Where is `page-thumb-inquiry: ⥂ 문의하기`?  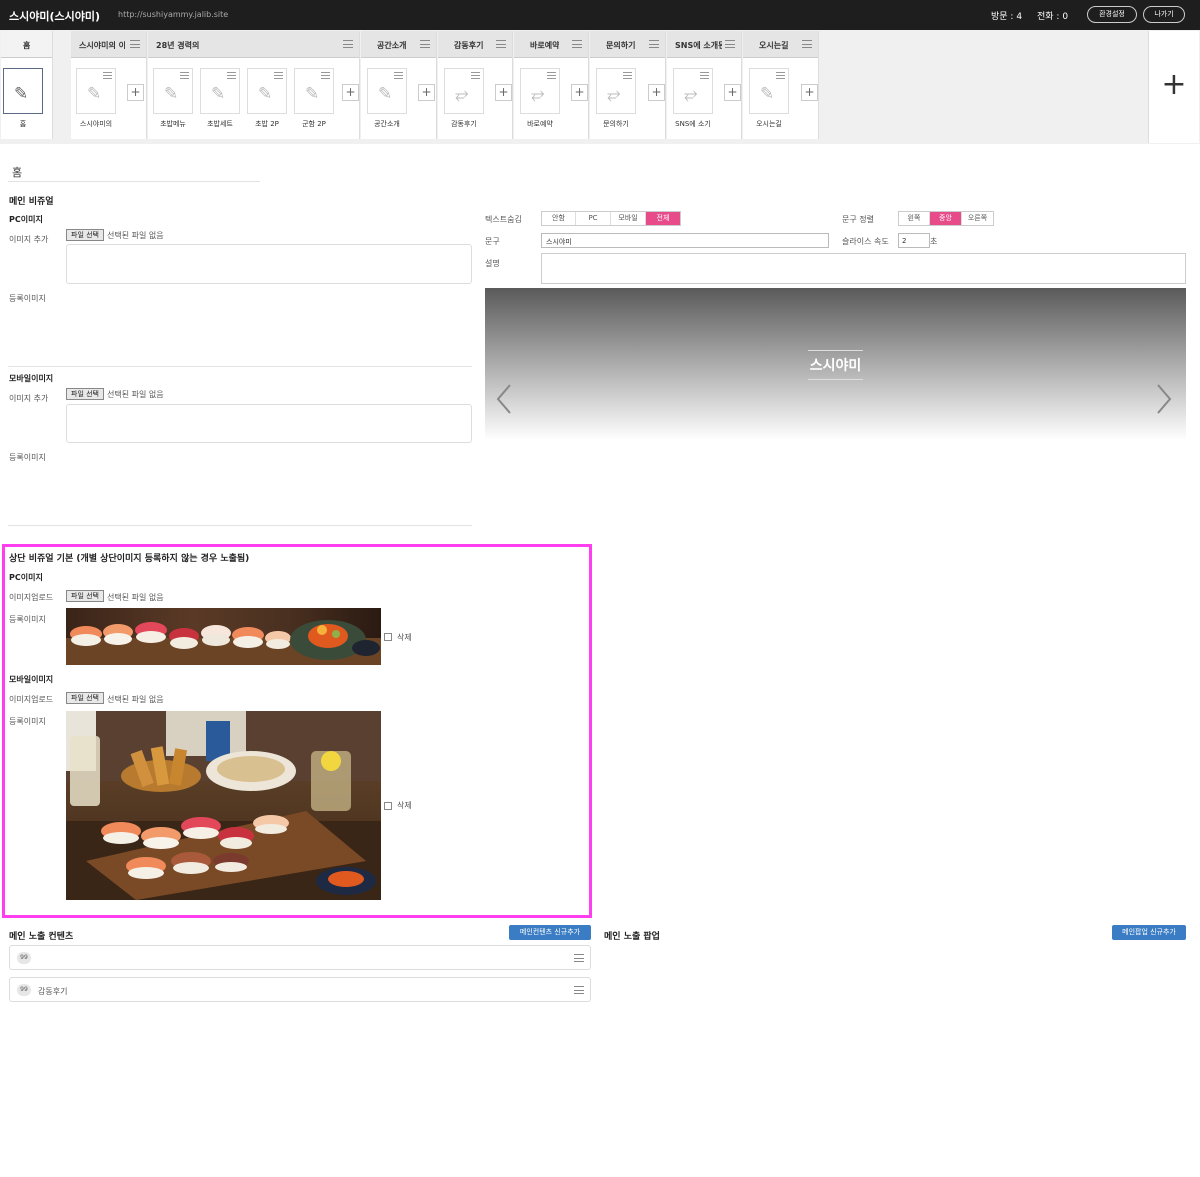 page-thumb-inquiry: ⥂ 문의하기 is located at coordinates (616, 98).